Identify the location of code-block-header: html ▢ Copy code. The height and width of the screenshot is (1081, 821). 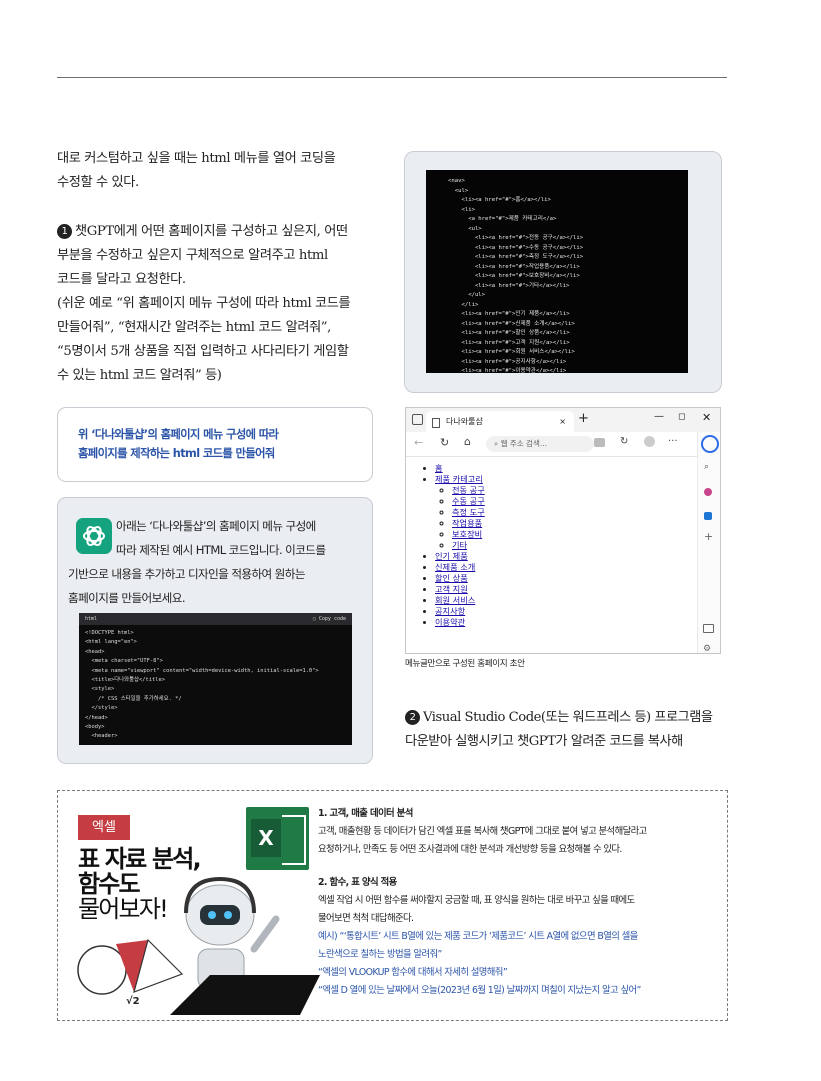
(215, 619).